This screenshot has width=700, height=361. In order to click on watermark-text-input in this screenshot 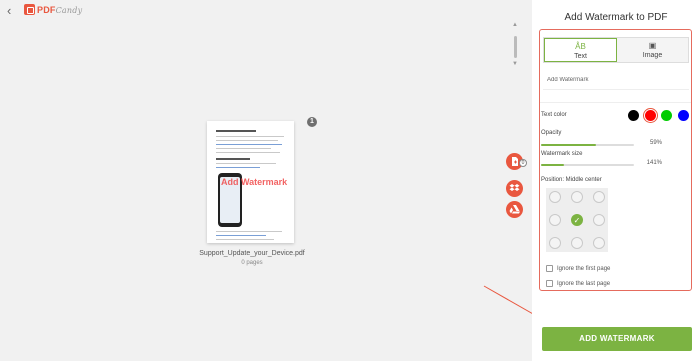, I will do `click(616, 80)`.